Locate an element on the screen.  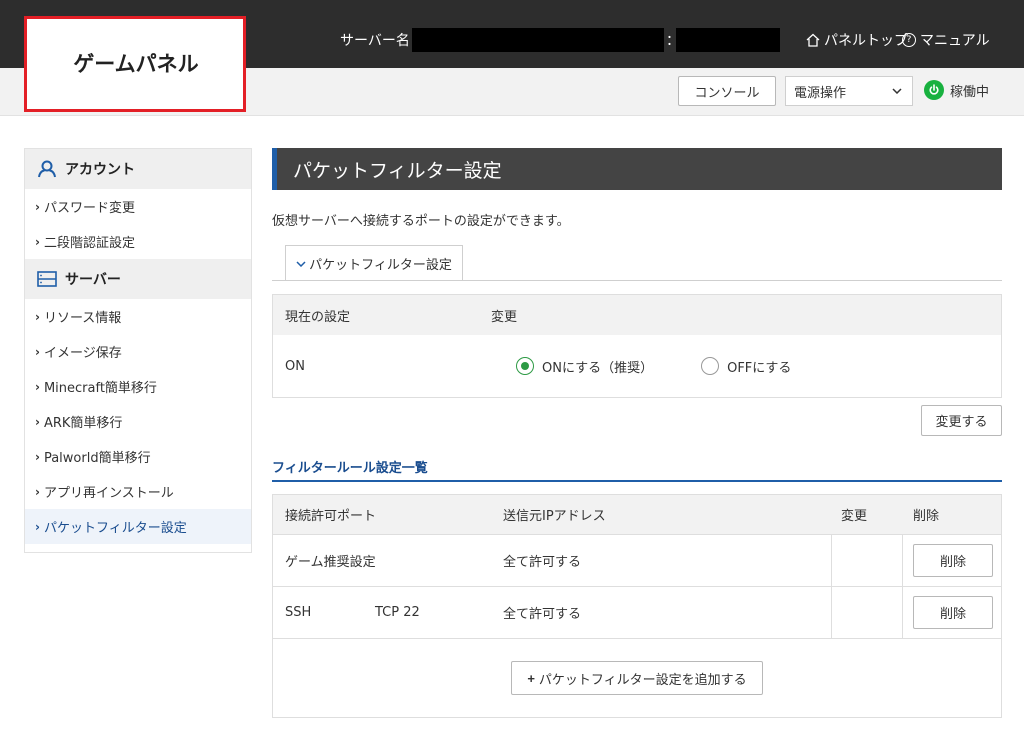
server-name-redacted is located at coordinates (538, 40).